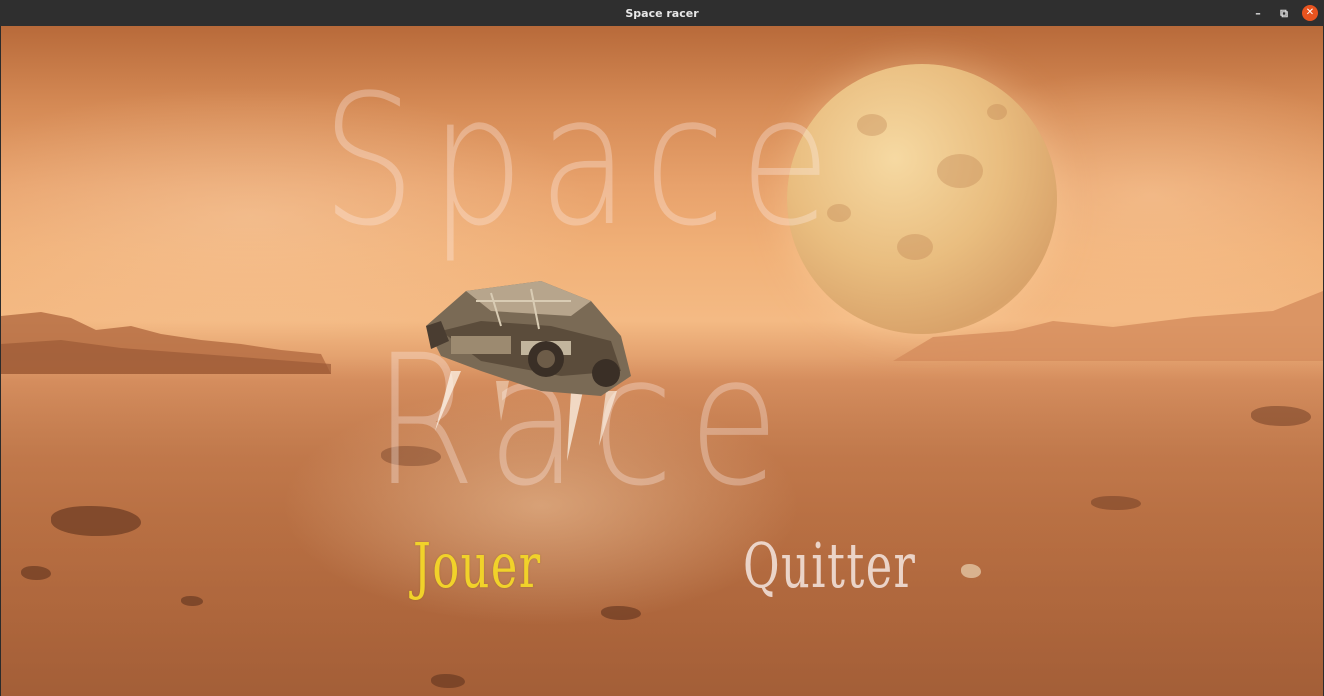 This screenshot has width=1324, height=696. I want to click on play-button: Jouer, so click(477, 566).